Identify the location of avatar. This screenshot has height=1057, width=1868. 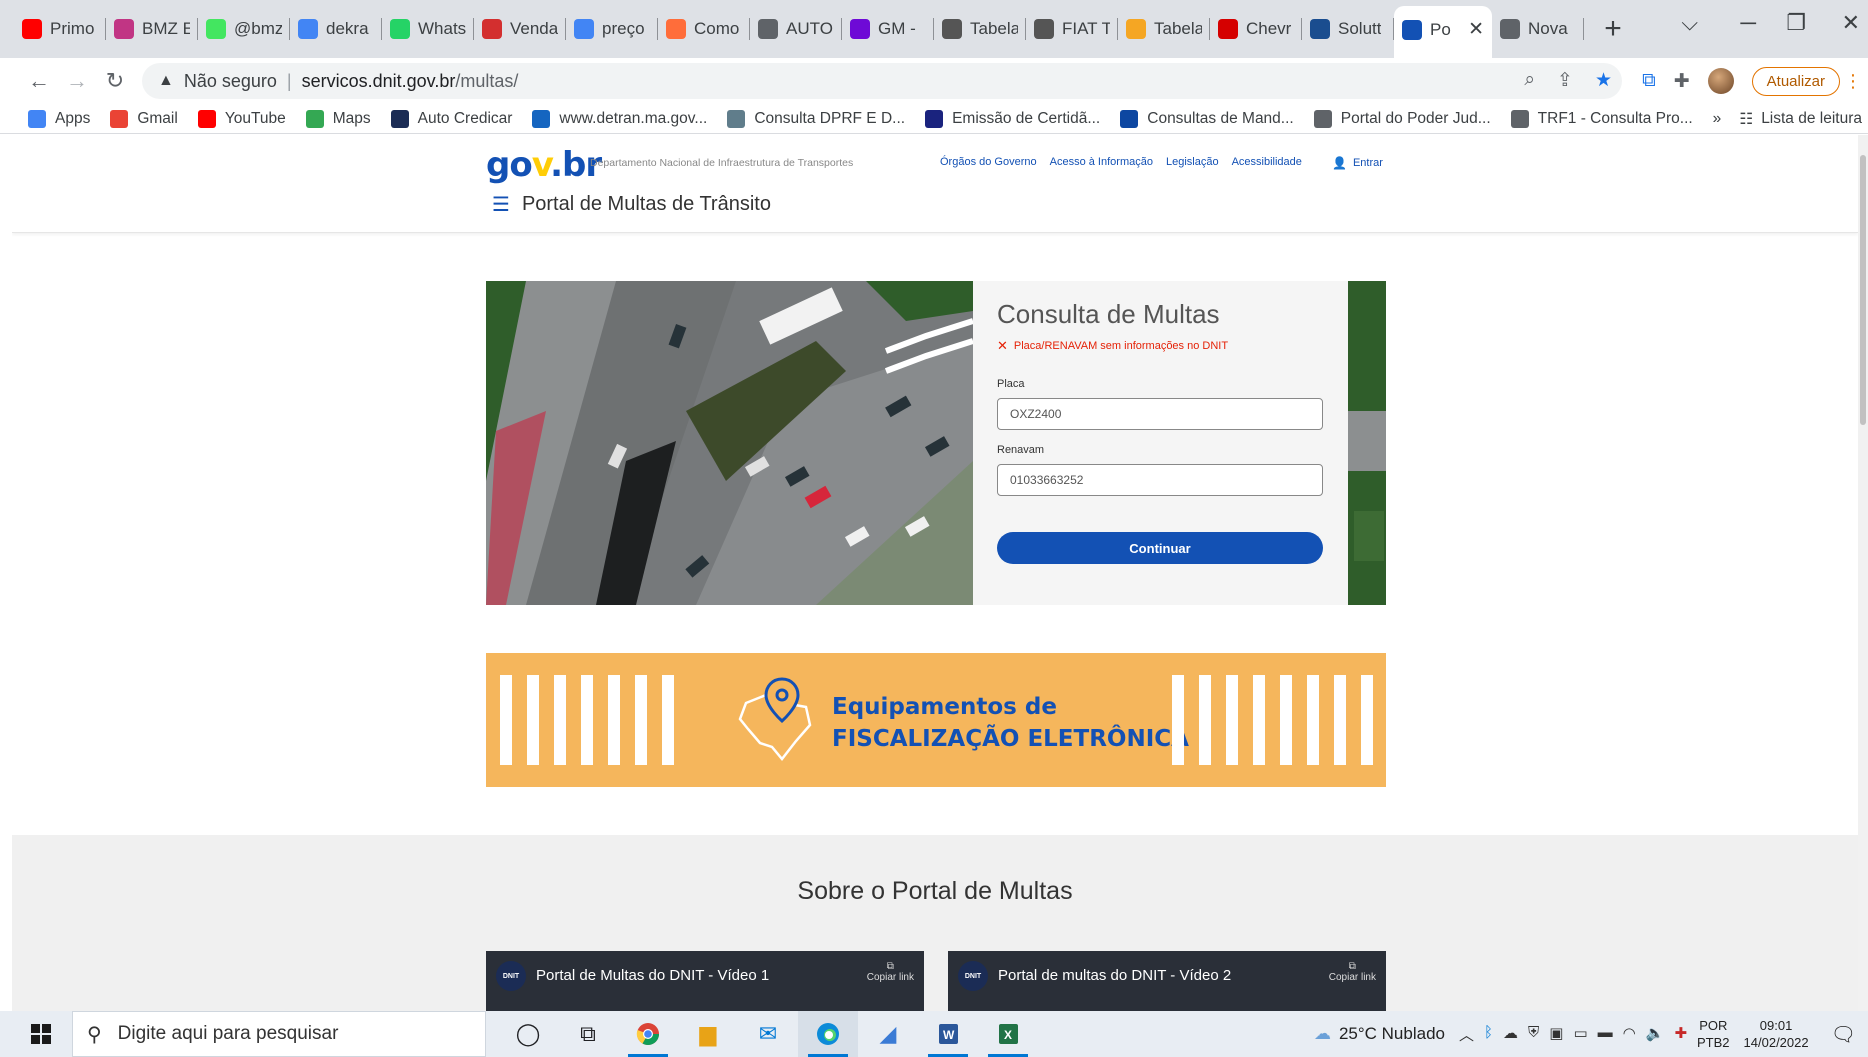
(1720, 81).